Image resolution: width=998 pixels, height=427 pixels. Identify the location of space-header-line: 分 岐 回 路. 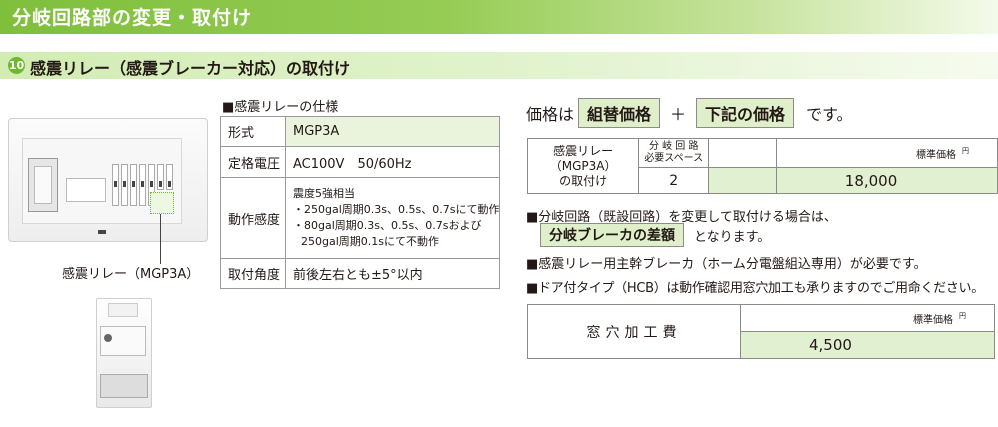
(673, 146).